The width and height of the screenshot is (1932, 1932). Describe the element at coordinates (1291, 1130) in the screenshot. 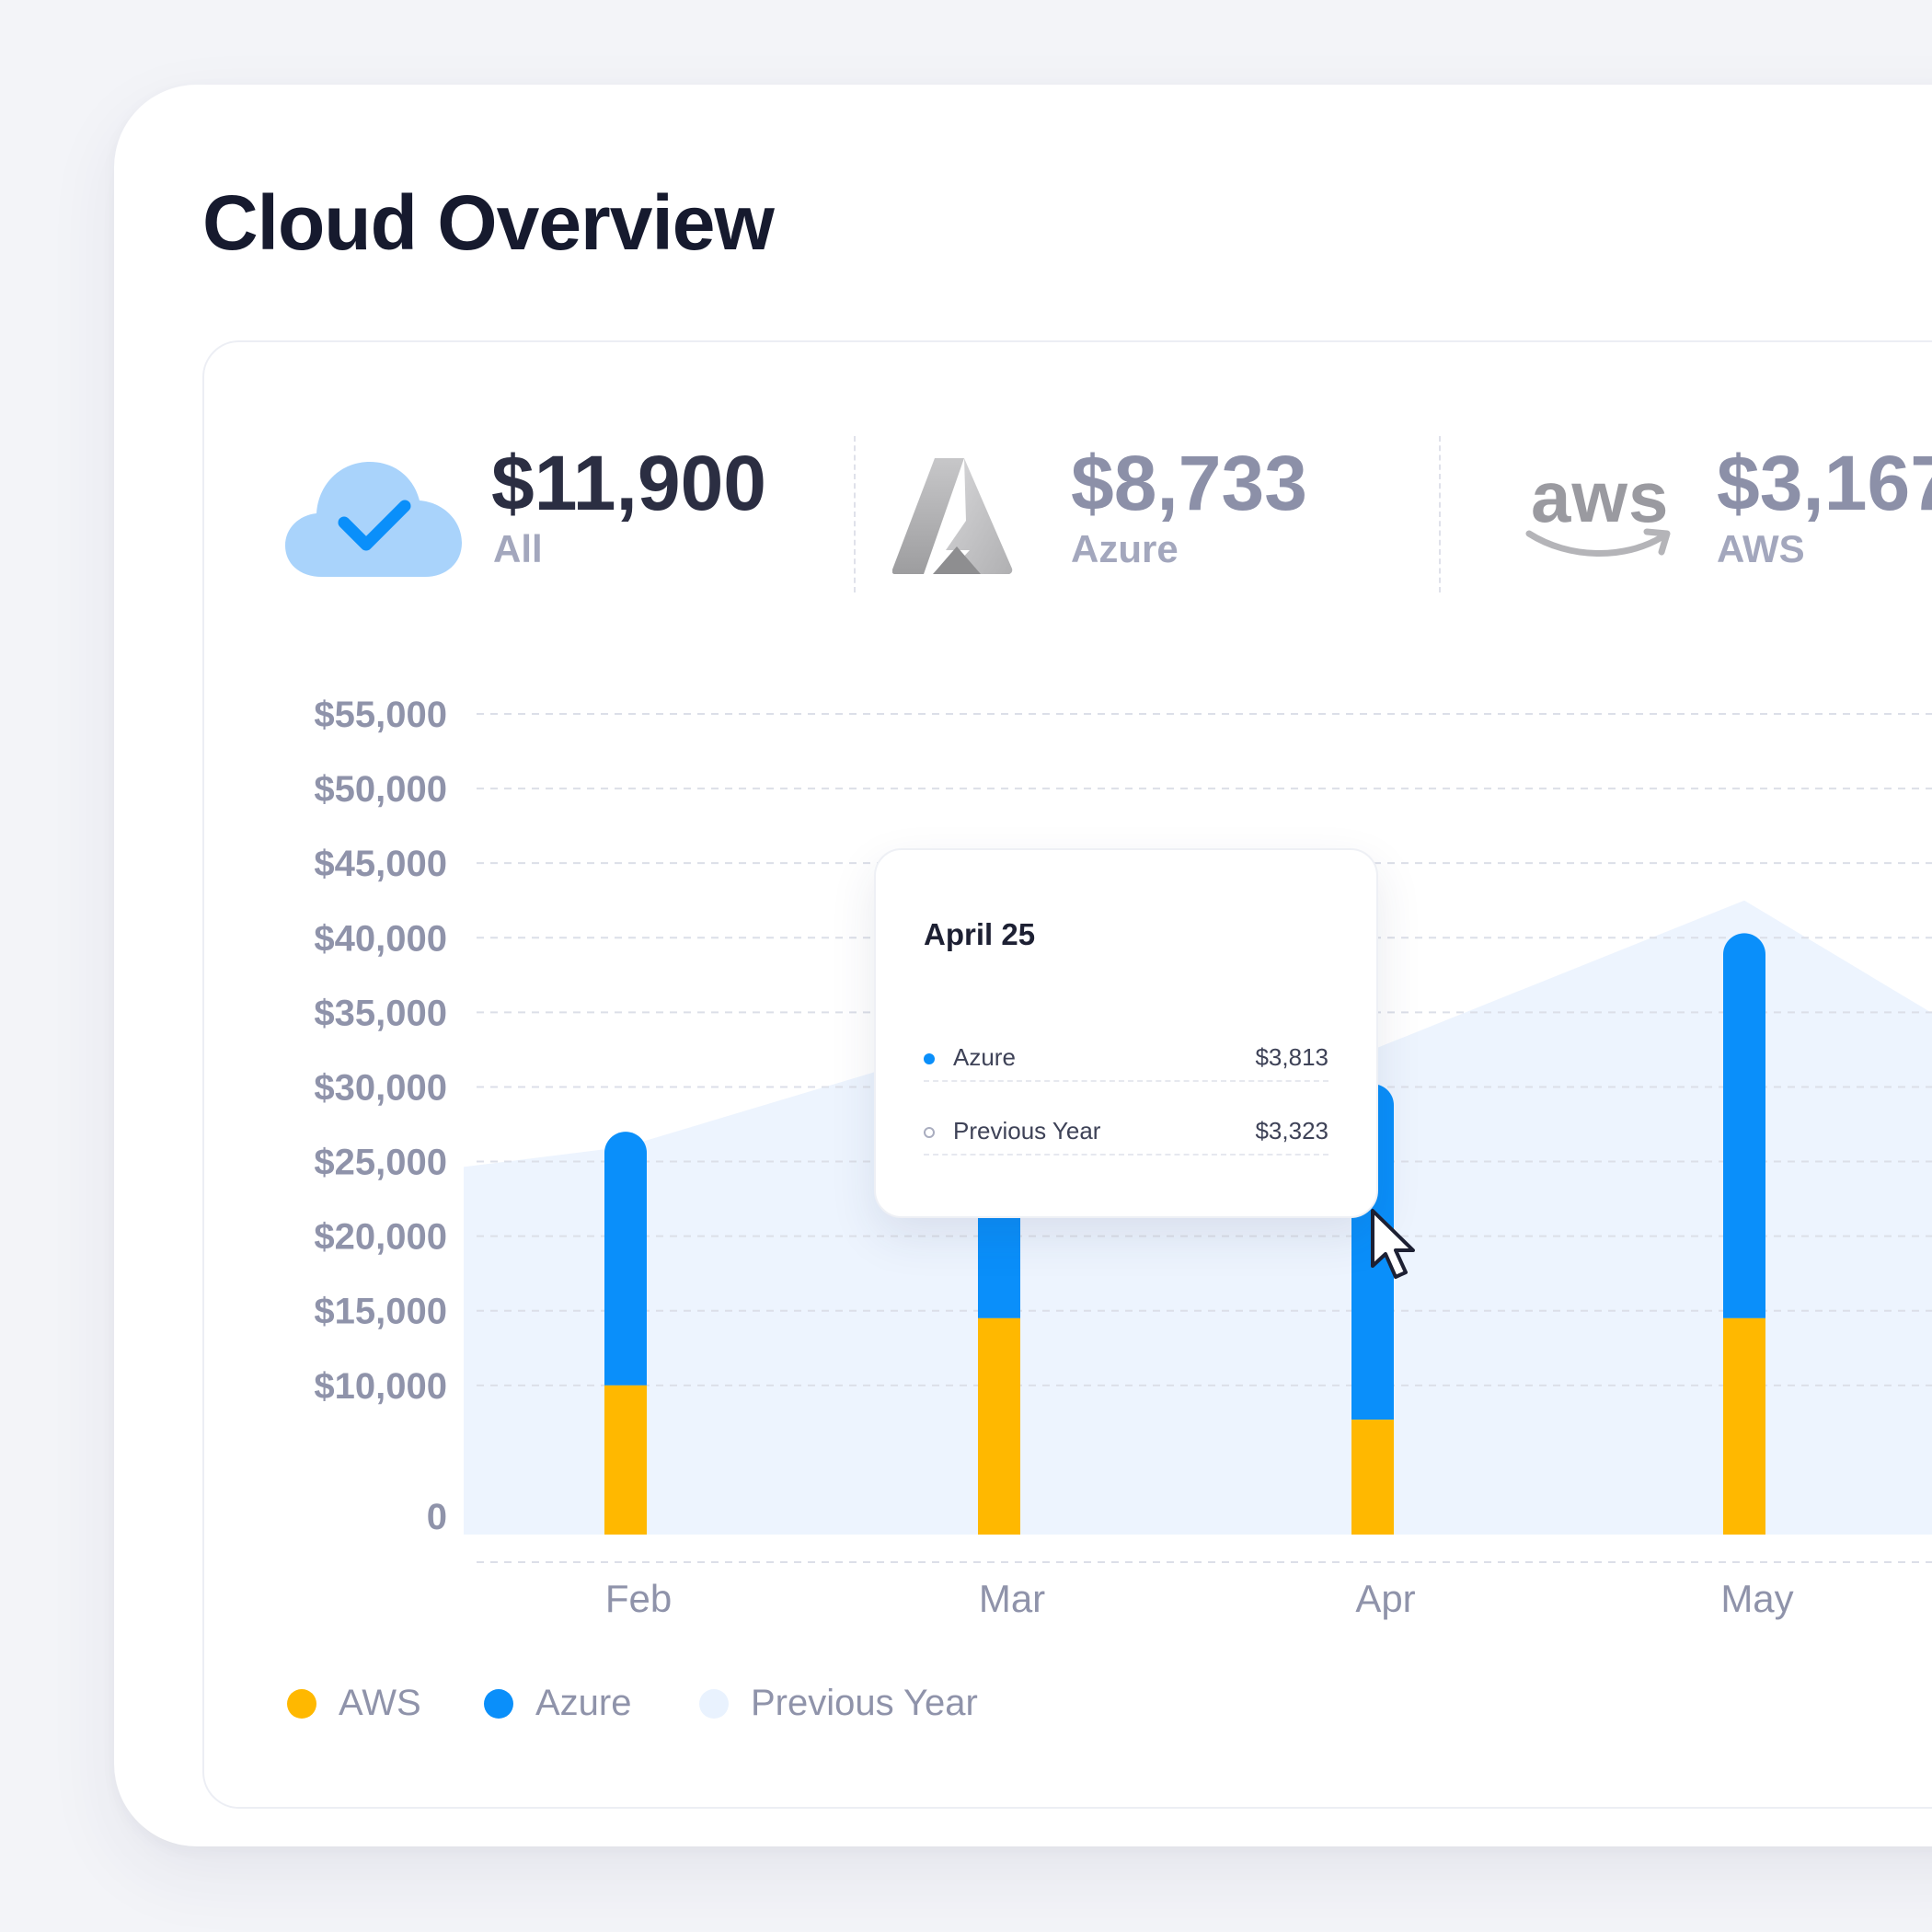

I see `tooltip-row-value: $3,323` at that location.